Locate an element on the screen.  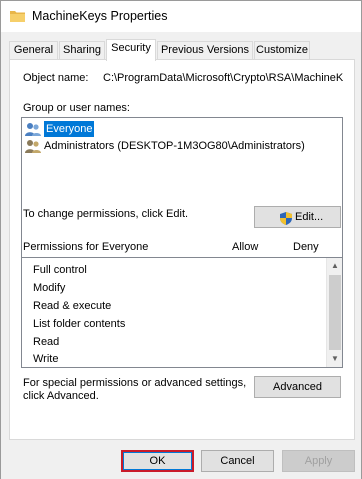
tab-security: Security is located at coordinates (131, 50).